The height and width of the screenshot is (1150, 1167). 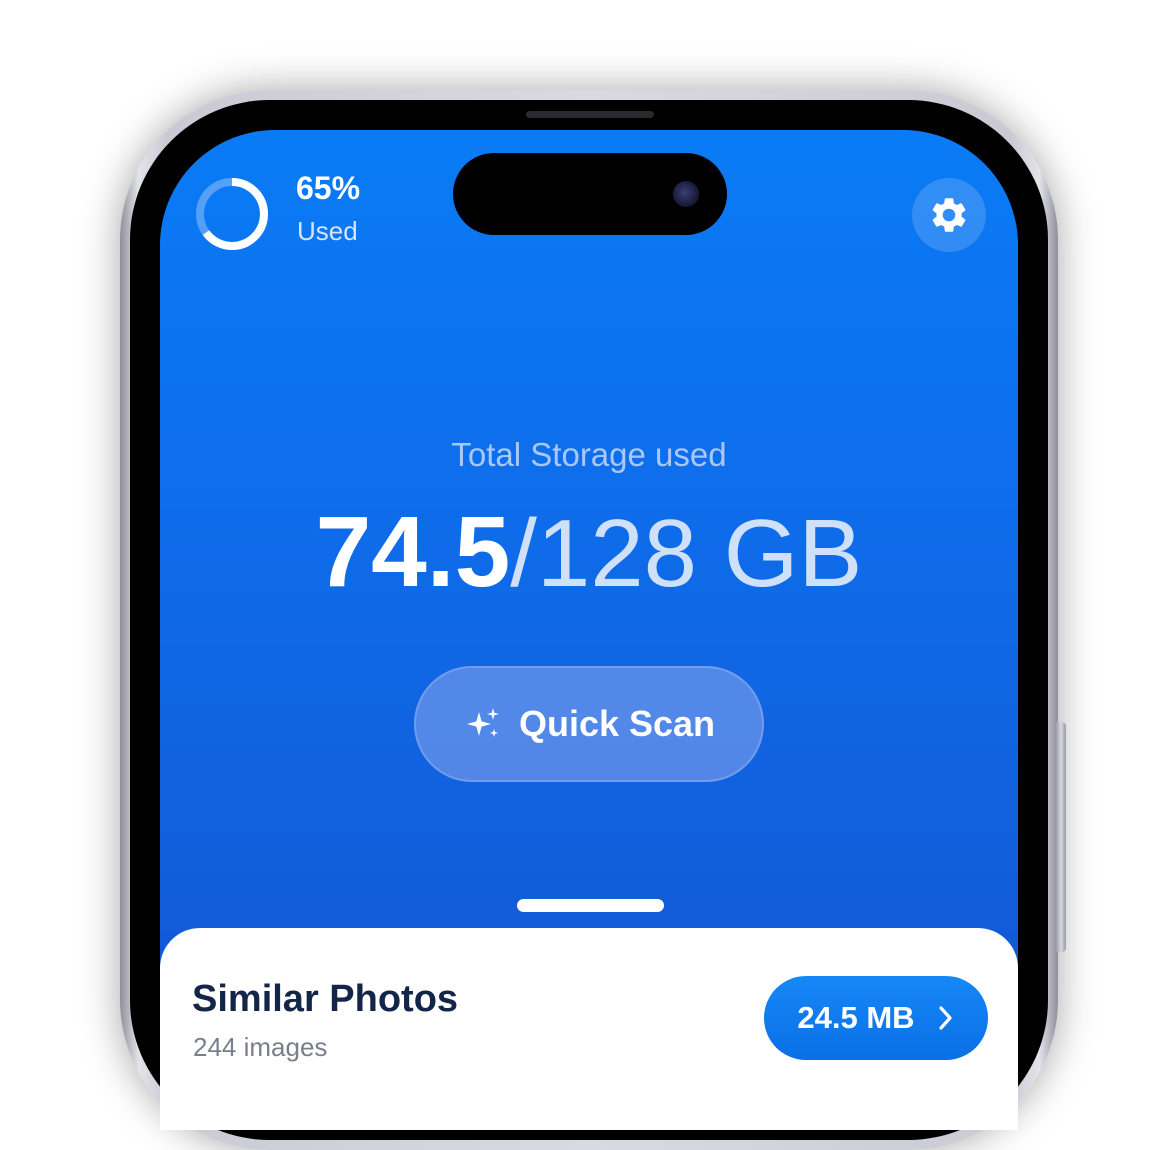 What do you see at coordinates (232, 214) in the screenshot?
I see `usage-ring` at bounding box center [232, 214].